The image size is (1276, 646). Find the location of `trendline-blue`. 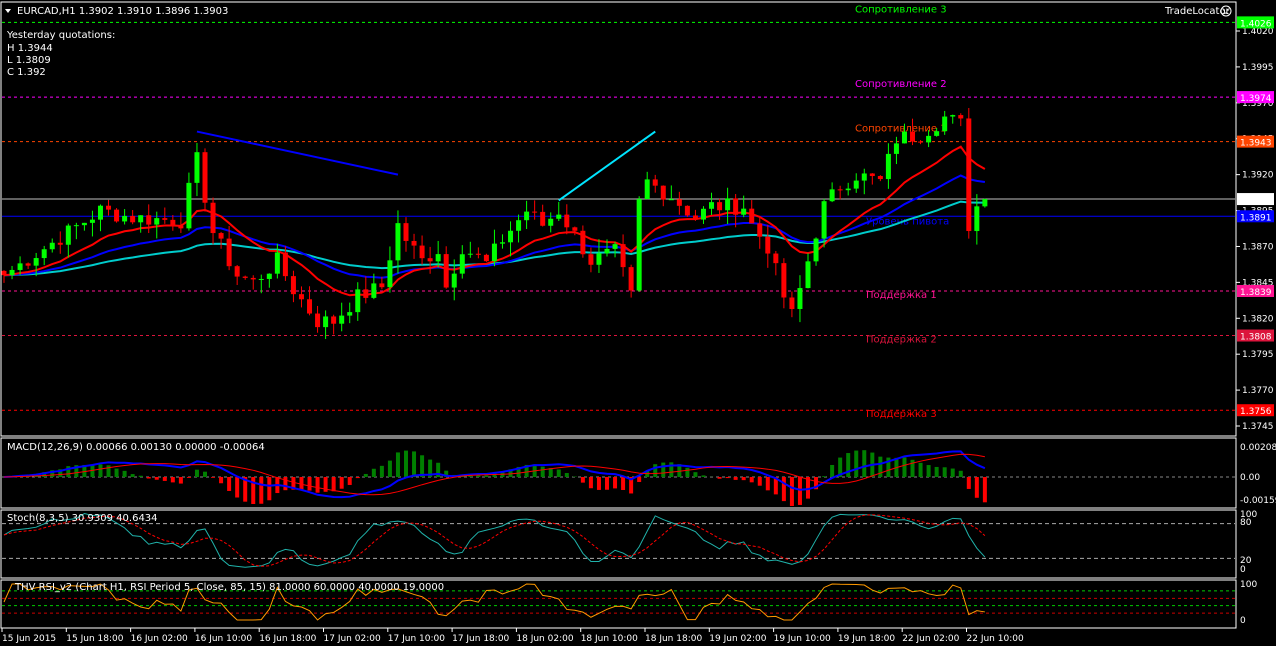

trendline-blue is located at coordinates (297, 153).